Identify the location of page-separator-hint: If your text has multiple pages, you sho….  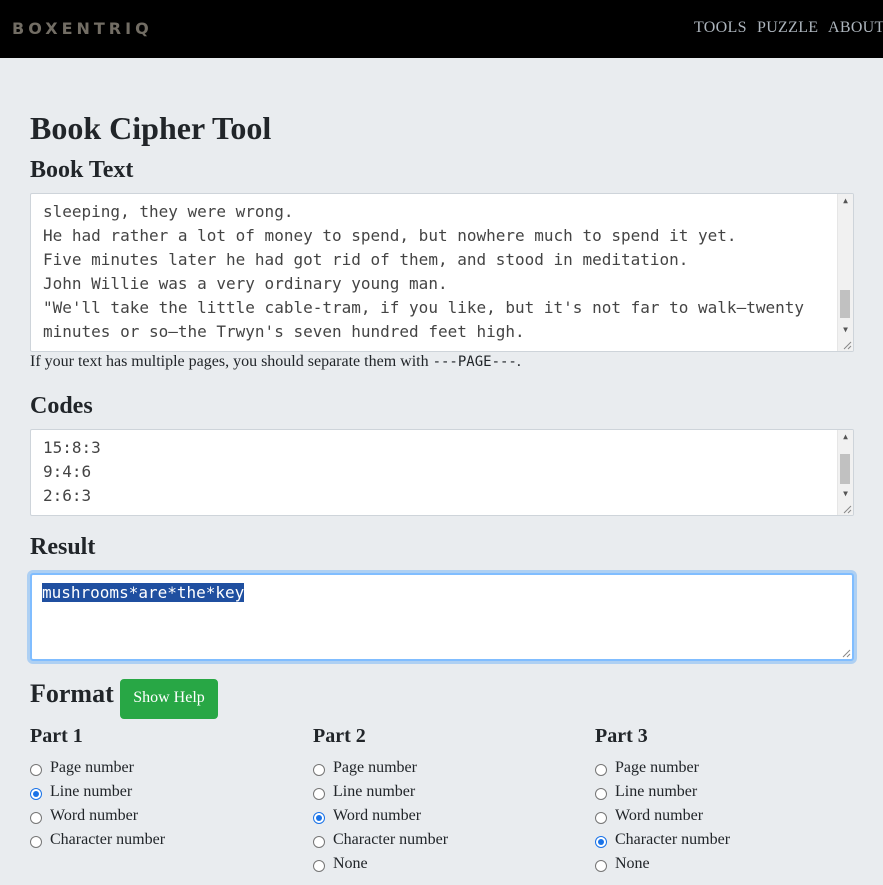
(275, 362).